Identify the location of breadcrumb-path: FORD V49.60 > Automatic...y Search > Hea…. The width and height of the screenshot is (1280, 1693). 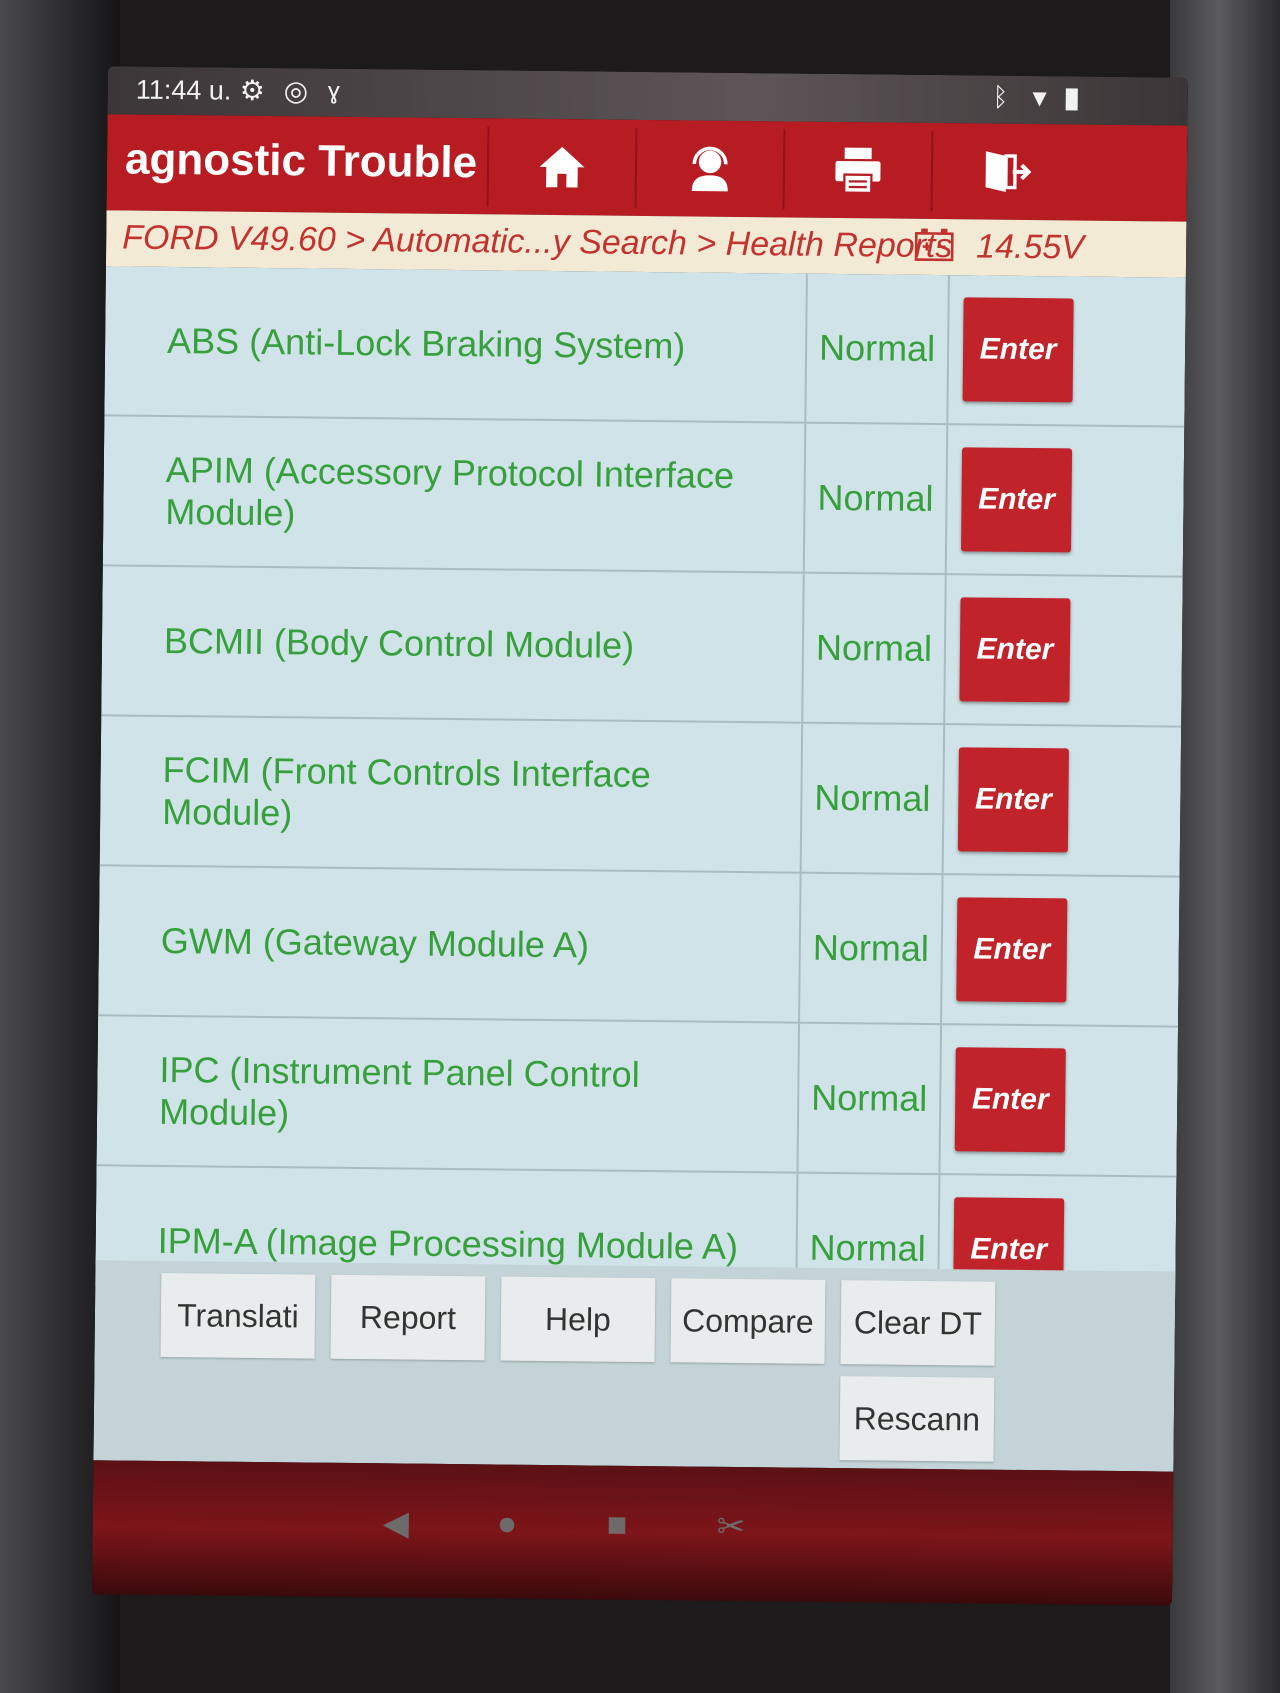
(537, 242).